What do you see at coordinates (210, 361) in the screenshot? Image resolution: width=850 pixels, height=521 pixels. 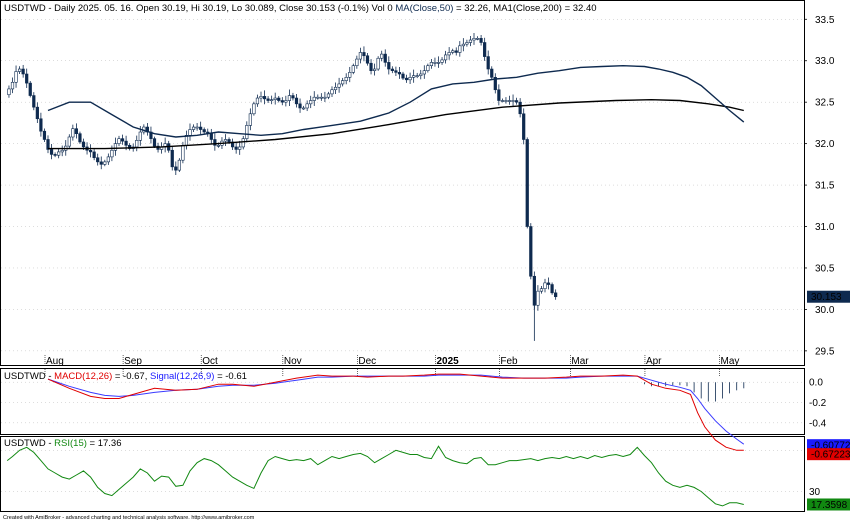 I see `x-tick-label: Oct` at bounding box center [210, 361].